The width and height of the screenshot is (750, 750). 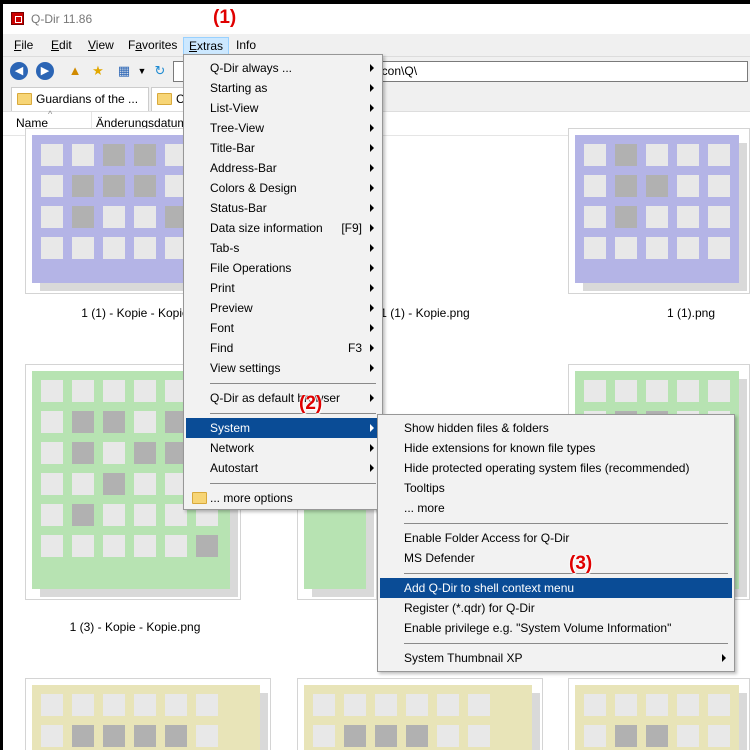 I want to click on menu-item-label: Data size information, so click(x=266, y=228).